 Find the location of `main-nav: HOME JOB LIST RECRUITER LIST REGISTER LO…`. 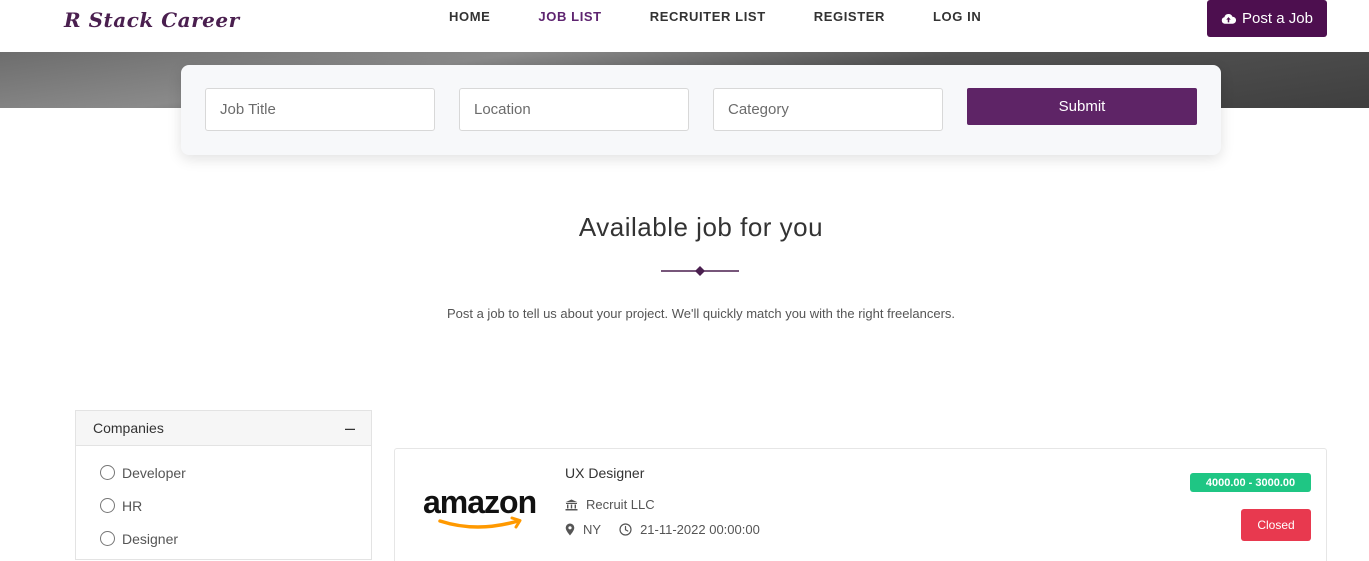

main-nav: HOME JOB LIST RECRUITER LIST REGISTER LO… is located at coordinates (739, 16).